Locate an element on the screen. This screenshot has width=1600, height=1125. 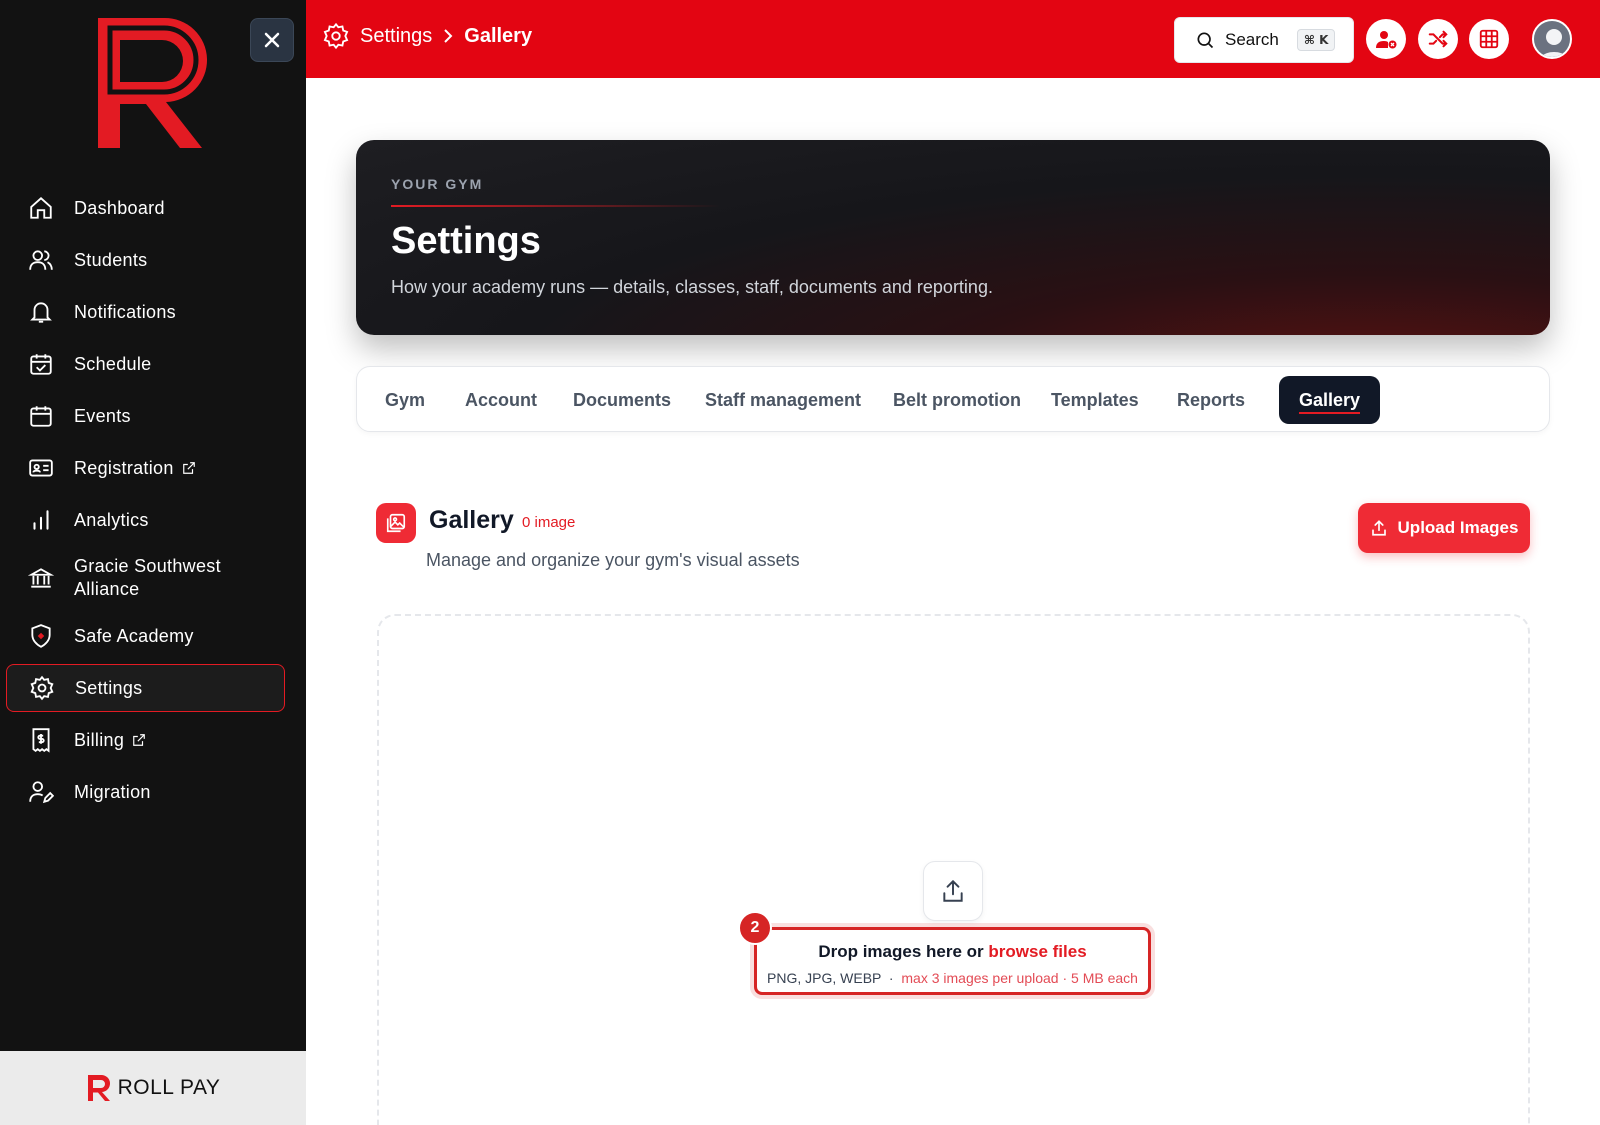
user-alert-button is located at coordinates (1386, 39).